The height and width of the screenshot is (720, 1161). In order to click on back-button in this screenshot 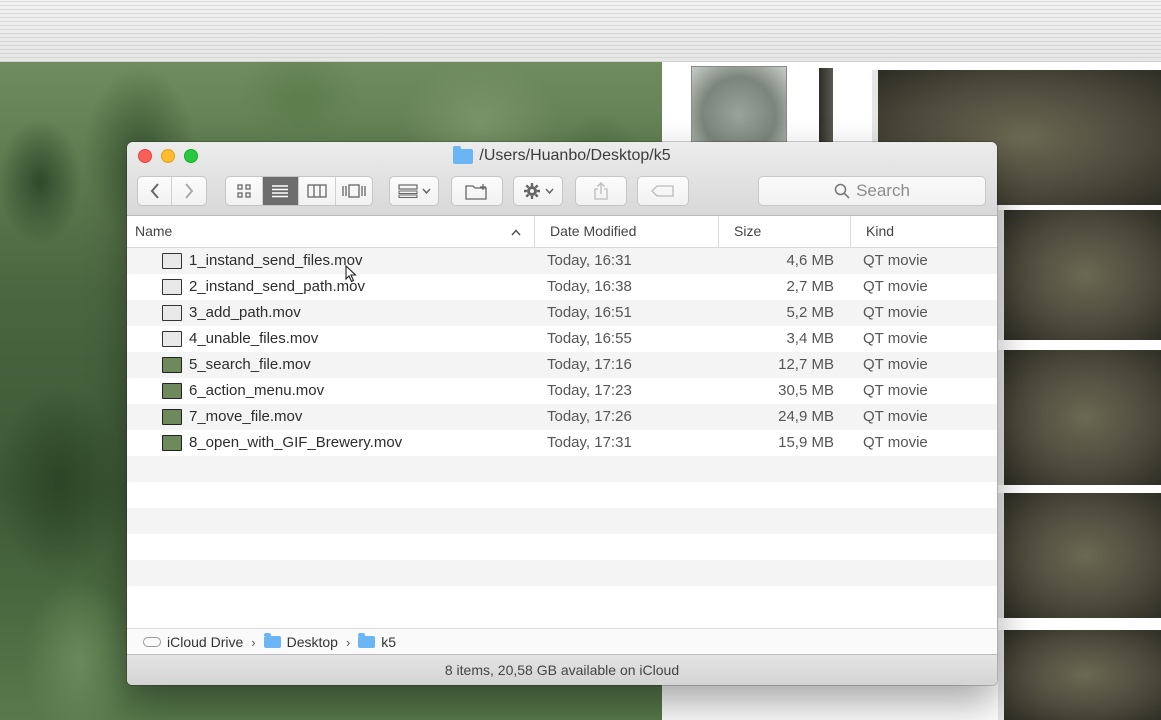, I will do `click(155, 191)`.